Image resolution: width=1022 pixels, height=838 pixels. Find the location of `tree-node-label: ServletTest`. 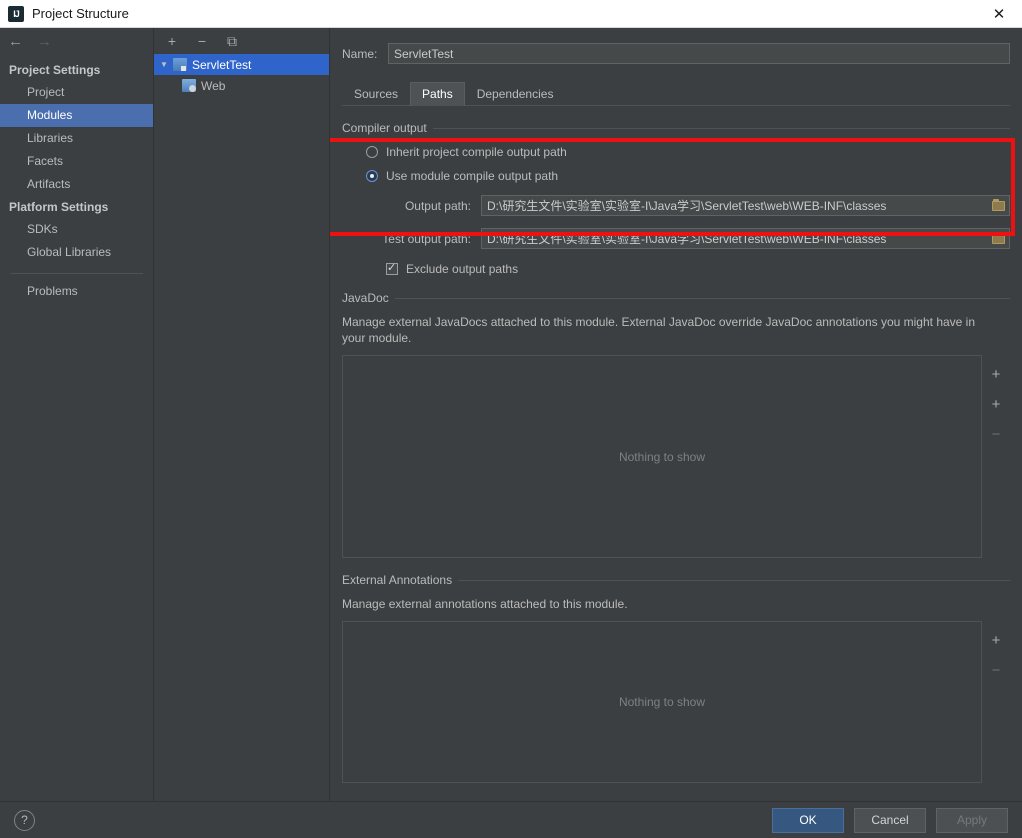

tree-node-label: ServletTest is located at coordinates (222, 64).